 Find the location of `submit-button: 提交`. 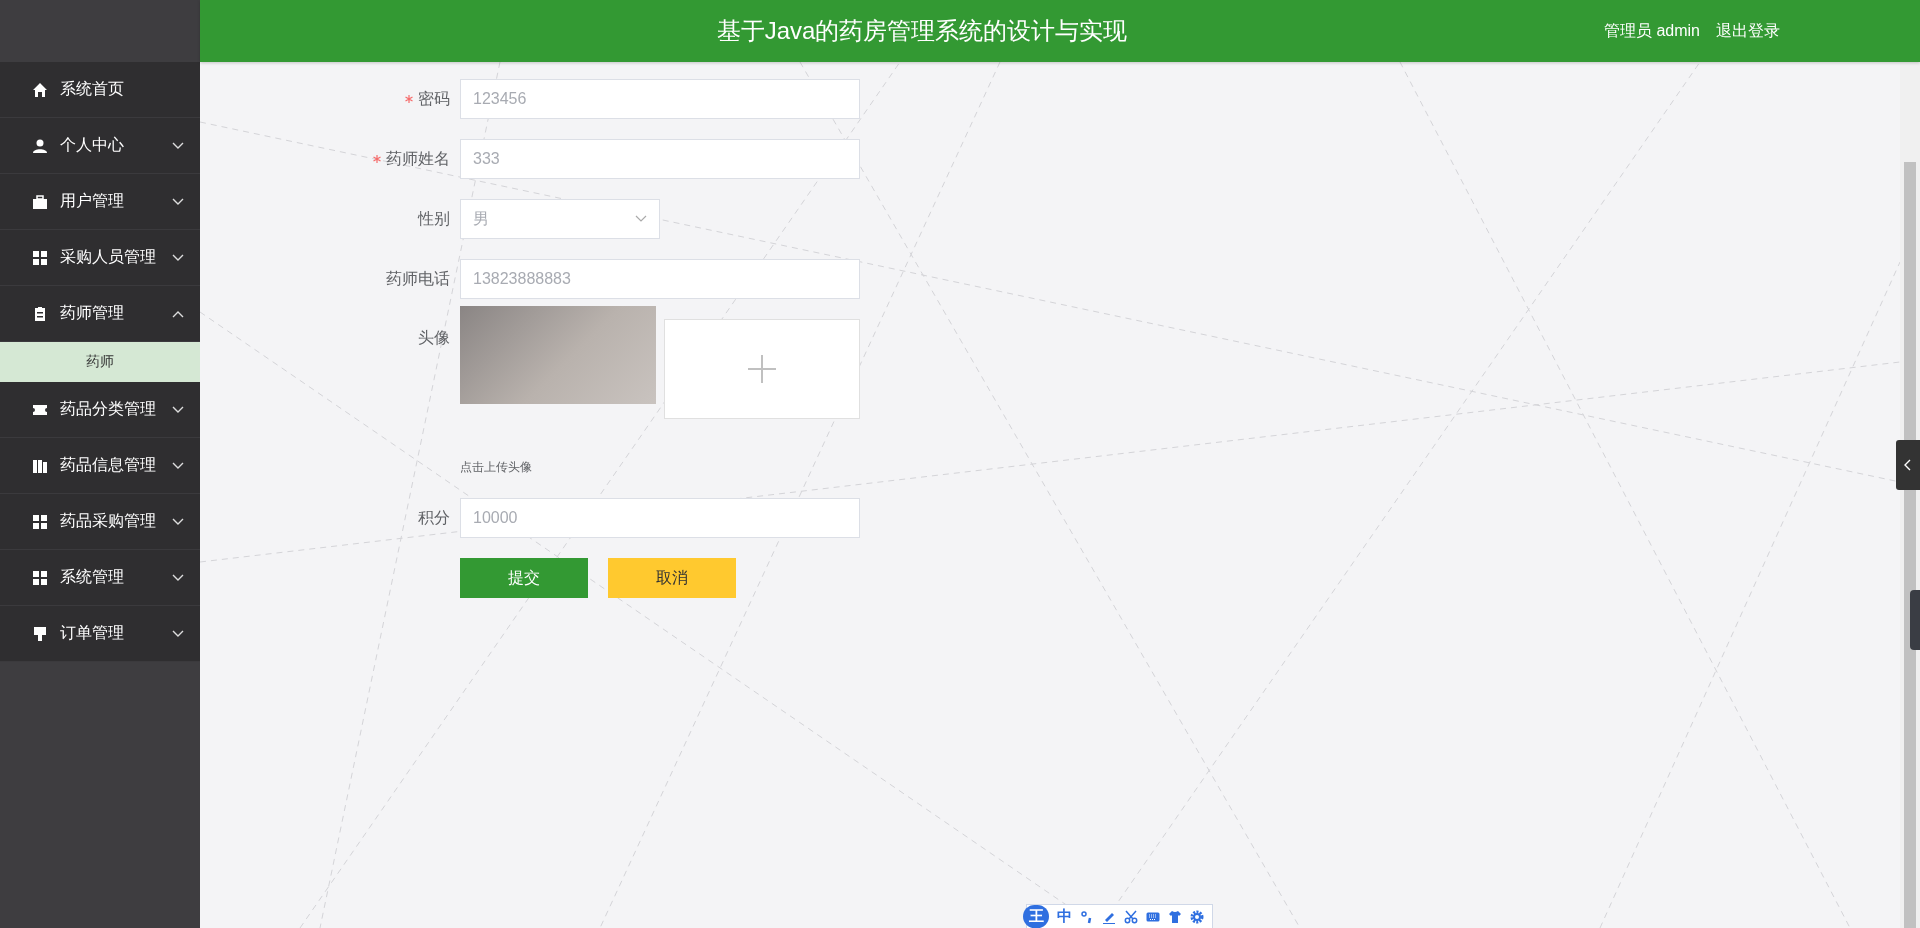

submit-button: 提交 is located at coordinates (524, 578).